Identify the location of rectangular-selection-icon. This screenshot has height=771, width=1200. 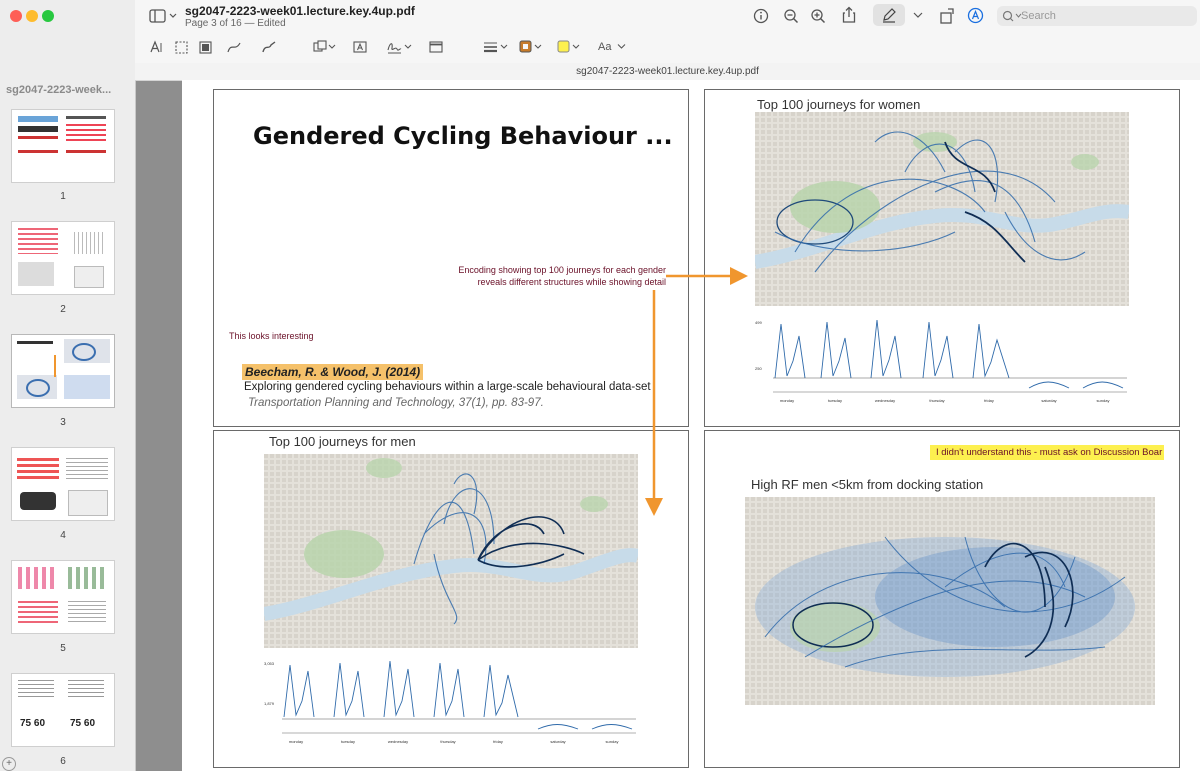
(181, 47).